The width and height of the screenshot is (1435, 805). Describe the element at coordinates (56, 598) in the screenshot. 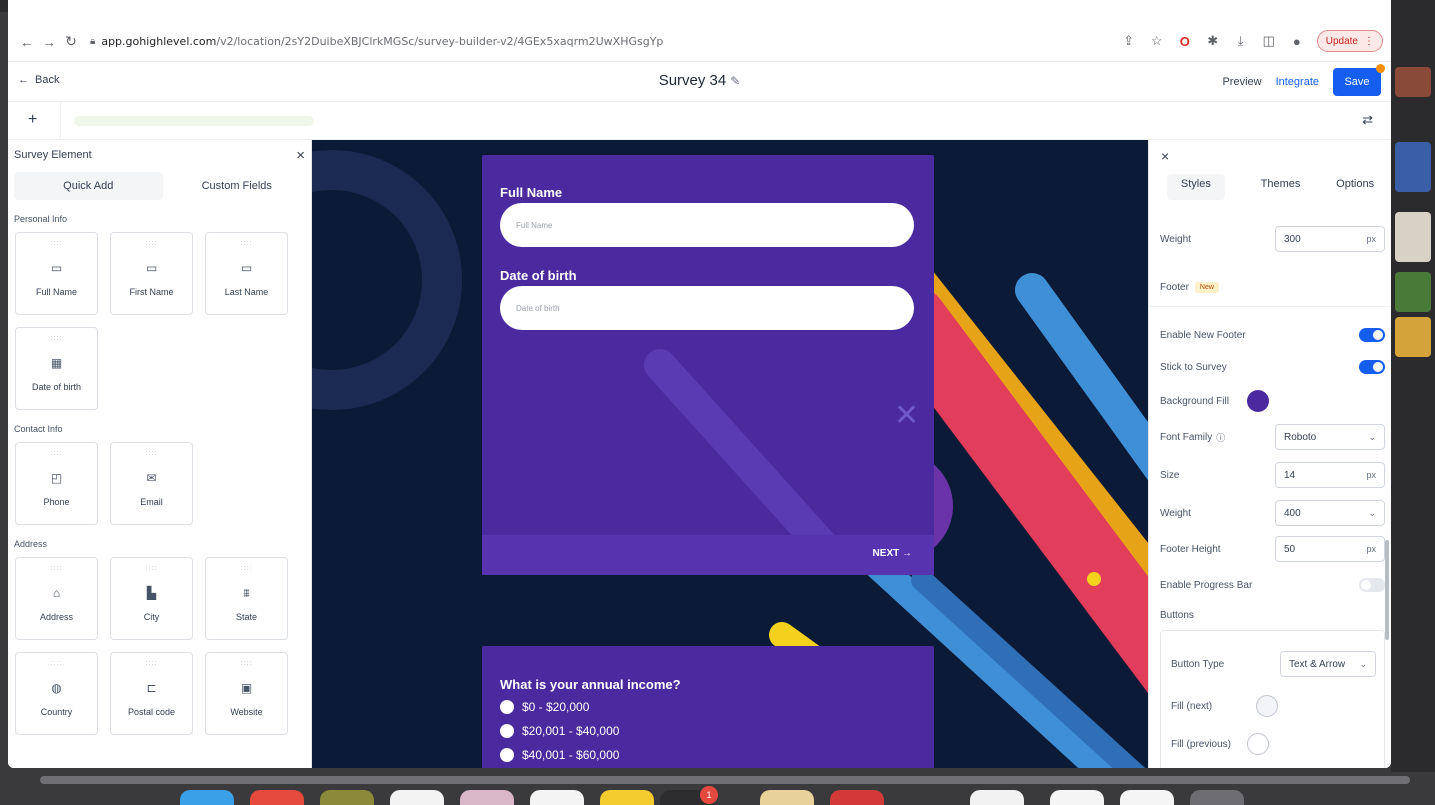

I see `element-address: :::: ⌂ Address` at that location.